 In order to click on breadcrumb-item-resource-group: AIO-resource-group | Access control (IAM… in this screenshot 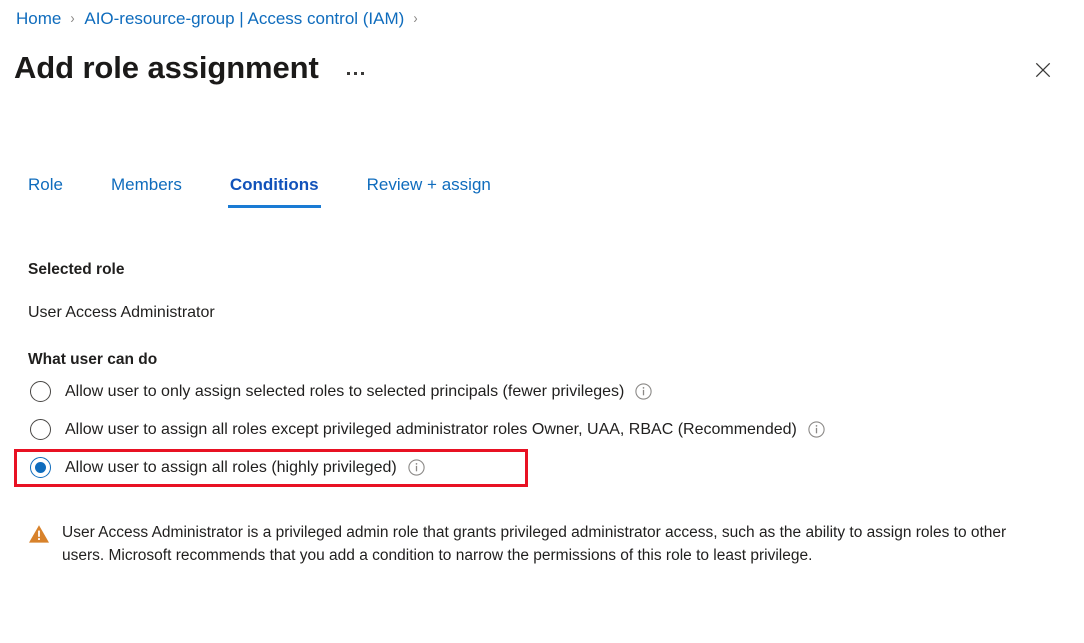, I will do `click(244, 19)`.